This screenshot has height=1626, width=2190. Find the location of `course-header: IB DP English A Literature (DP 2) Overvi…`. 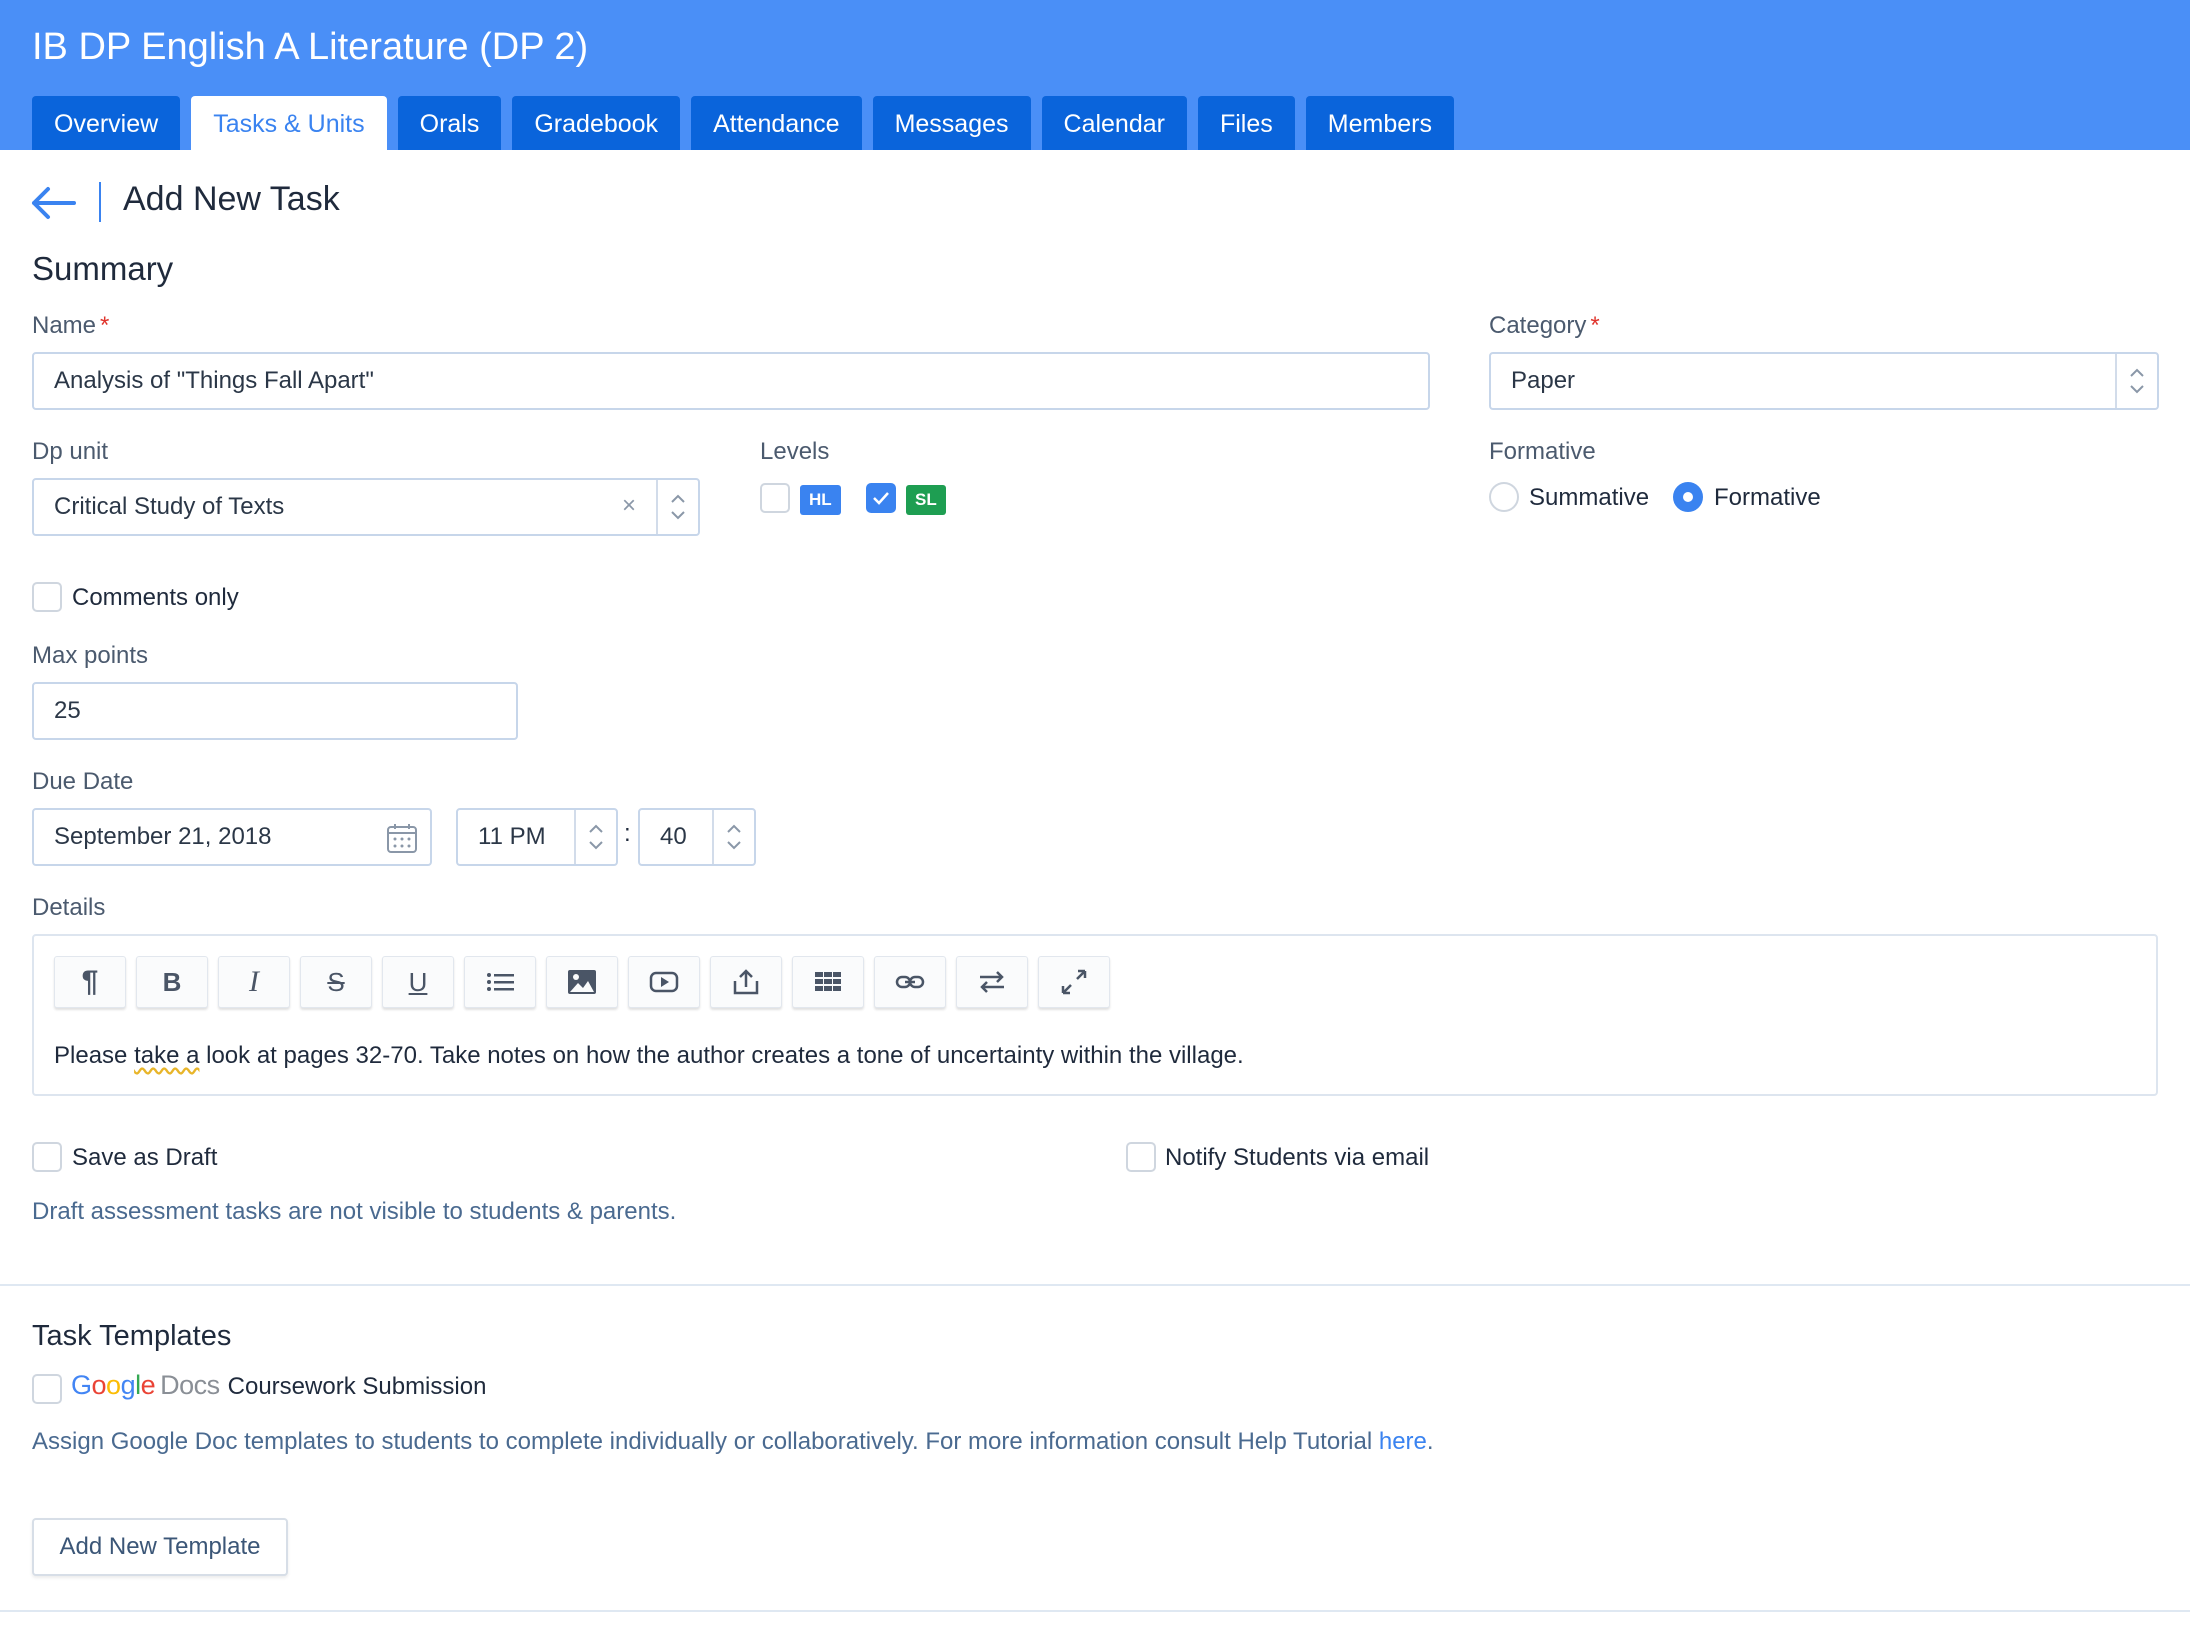

course-header: IB DP English A Literature (DP 2) Overvi… is located at coordinates (1095, 75).